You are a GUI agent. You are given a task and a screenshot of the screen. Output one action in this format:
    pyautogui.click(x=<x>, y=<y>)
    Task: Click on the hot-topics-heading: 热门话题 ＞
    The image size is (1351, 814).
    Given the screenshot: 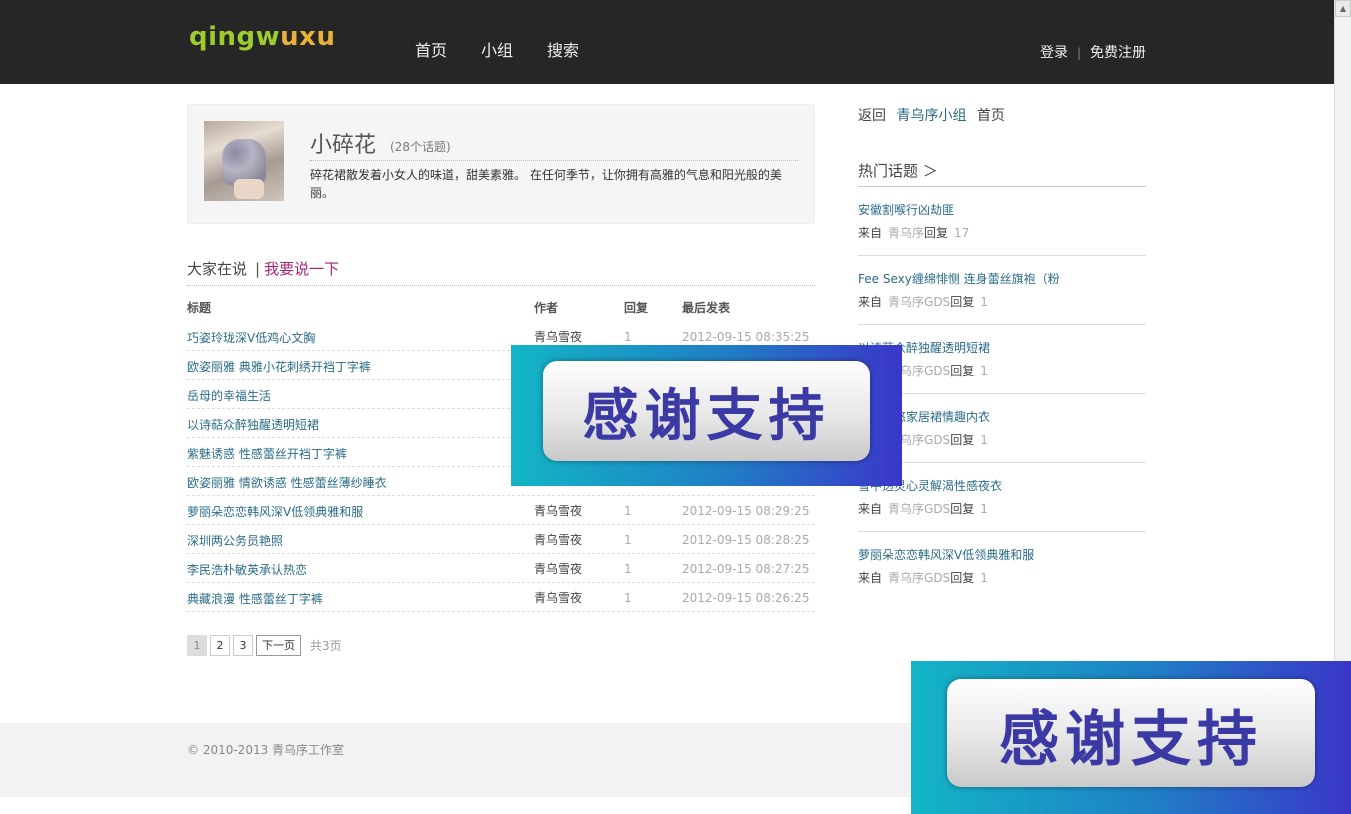 What is the action you would take?
    pyautogui.click(x=898, y=170)
    